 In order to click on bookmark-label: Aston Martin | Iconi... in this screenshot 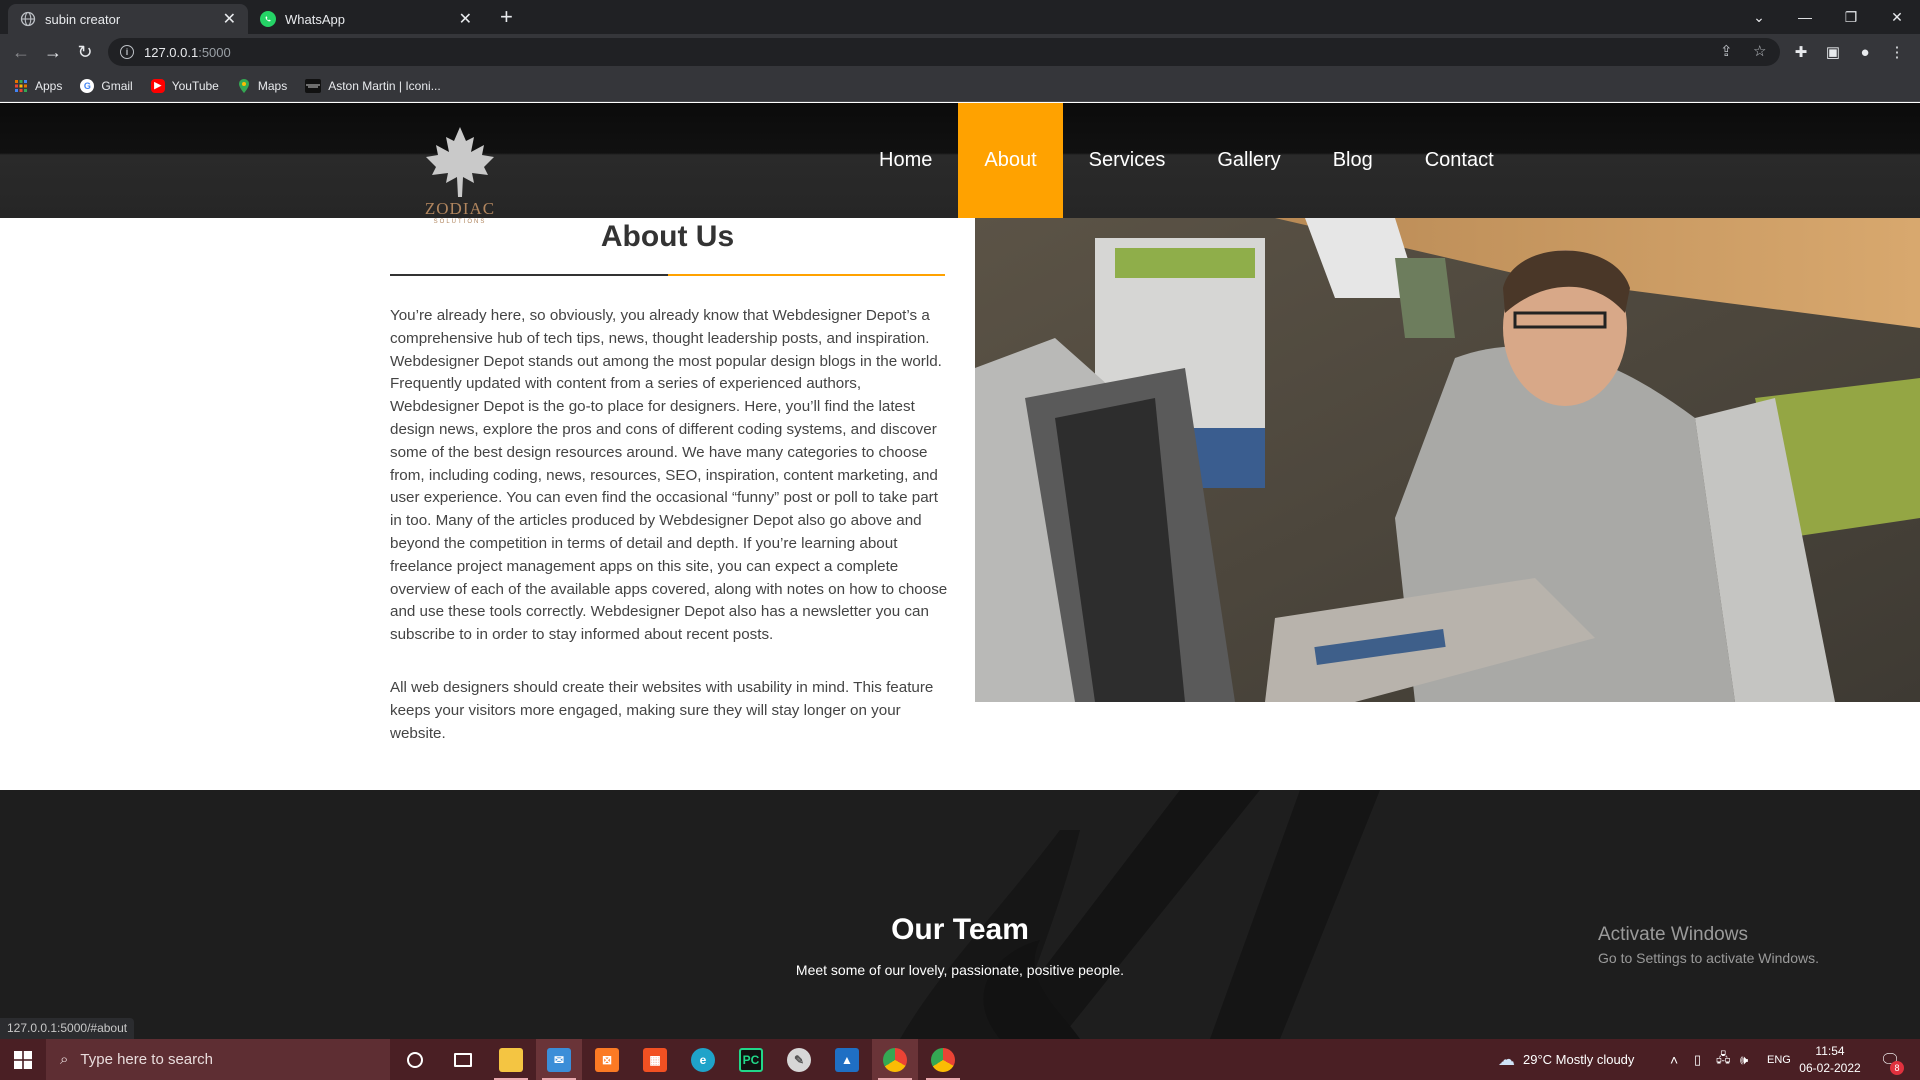, I will do `click(384, 85)`.